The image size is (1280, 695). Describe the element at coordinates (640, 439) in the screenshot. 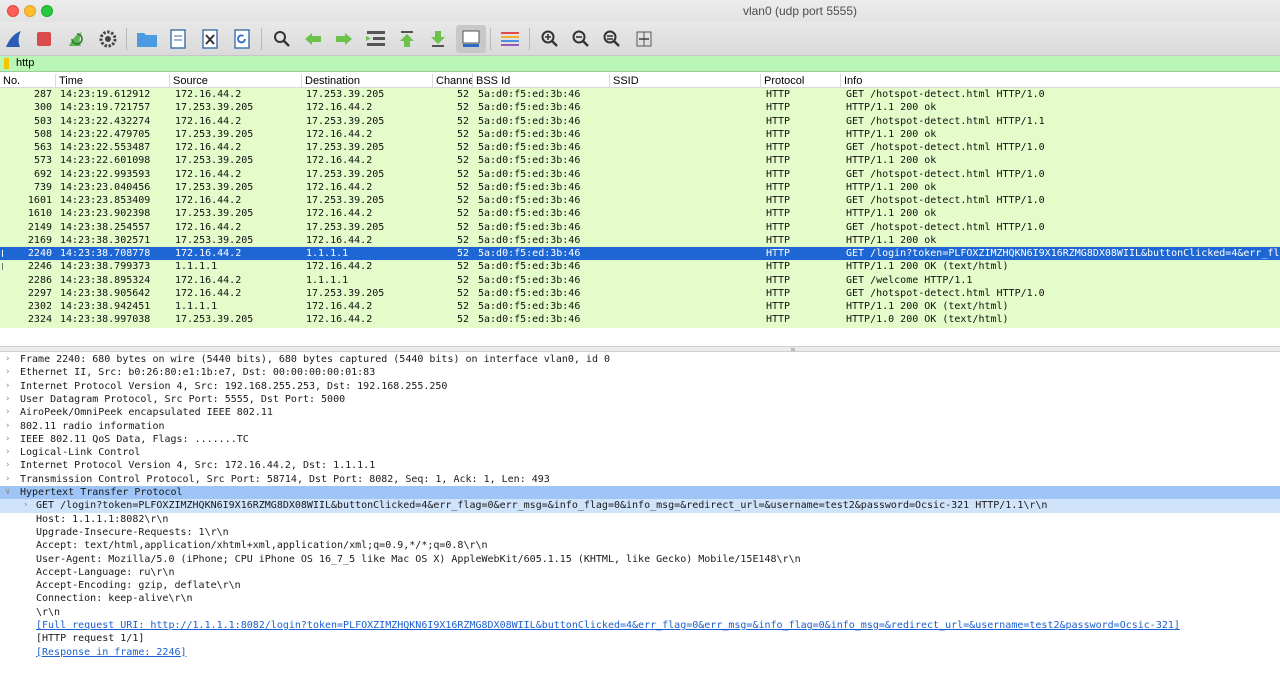

I see `detail-line: › IEEE 802.11 QoS Data, Flags: .......TC` at that location.